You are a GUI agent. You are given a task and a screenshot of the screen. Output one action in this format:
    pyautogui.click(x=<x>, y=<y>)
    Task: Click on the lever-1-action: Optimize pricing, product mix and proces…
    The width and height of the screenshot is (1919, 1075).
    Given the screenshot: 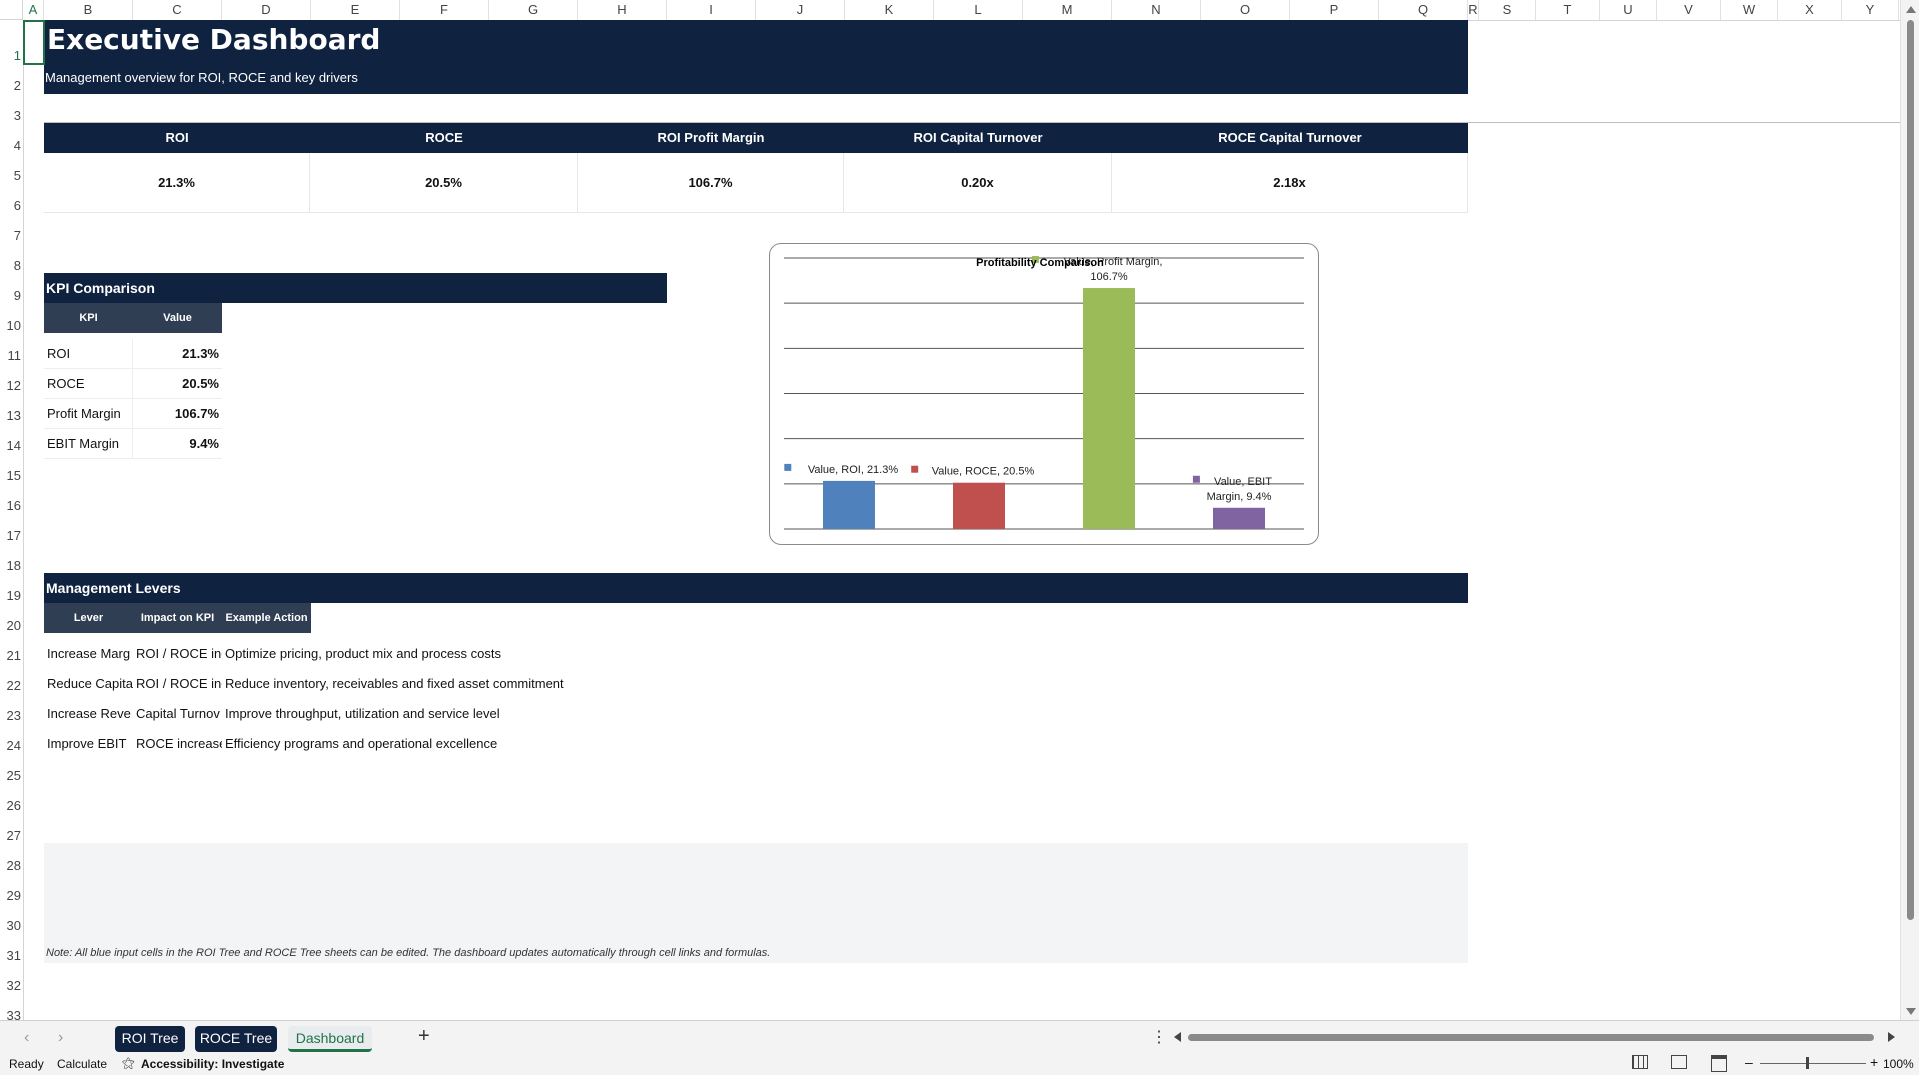 What is the action you would take?
    pyautogui.click(x=522, y=654)
    